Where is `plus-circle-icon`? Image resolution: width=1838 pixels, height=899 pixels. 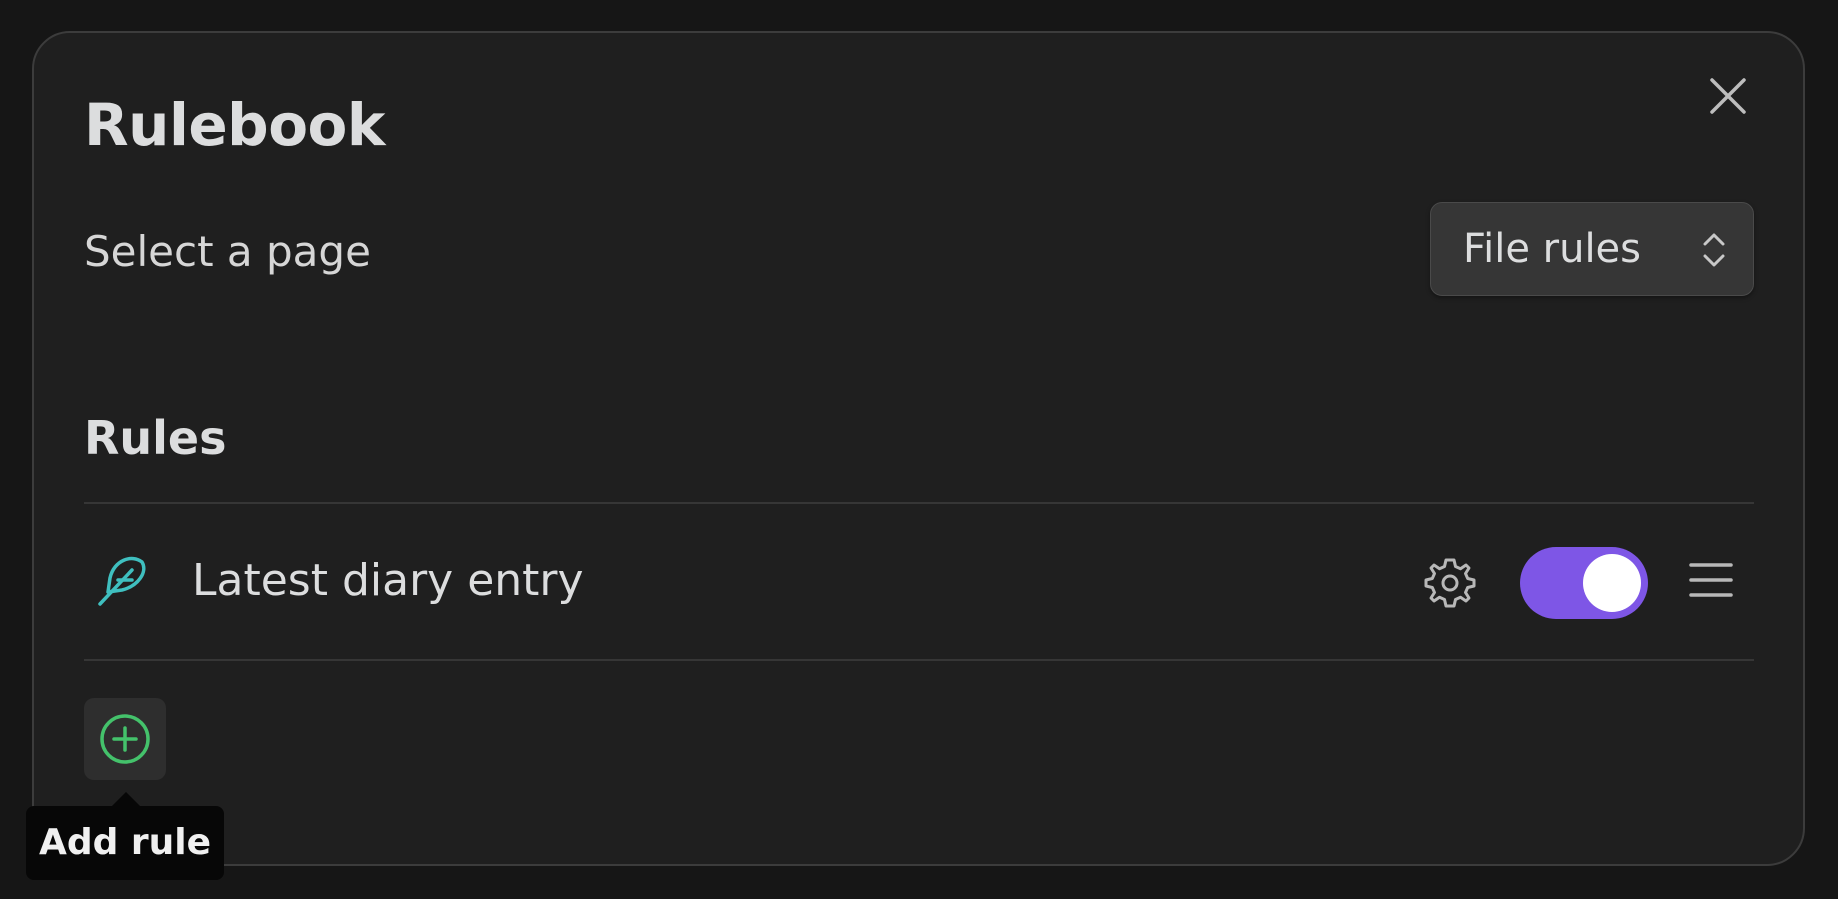 plus-circle-icon is located at coordinates (125, 739).